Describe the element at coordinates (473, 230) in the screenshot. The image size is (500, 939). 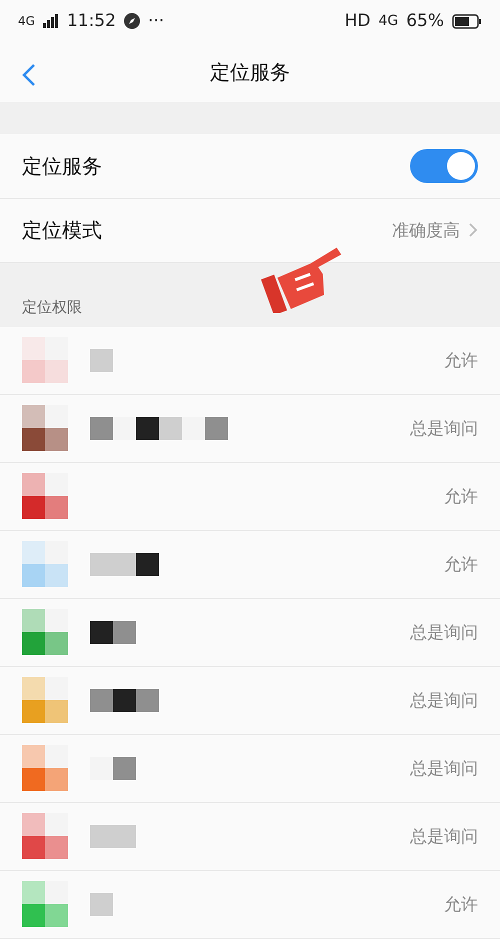
I see `chevron-icon` at that location.